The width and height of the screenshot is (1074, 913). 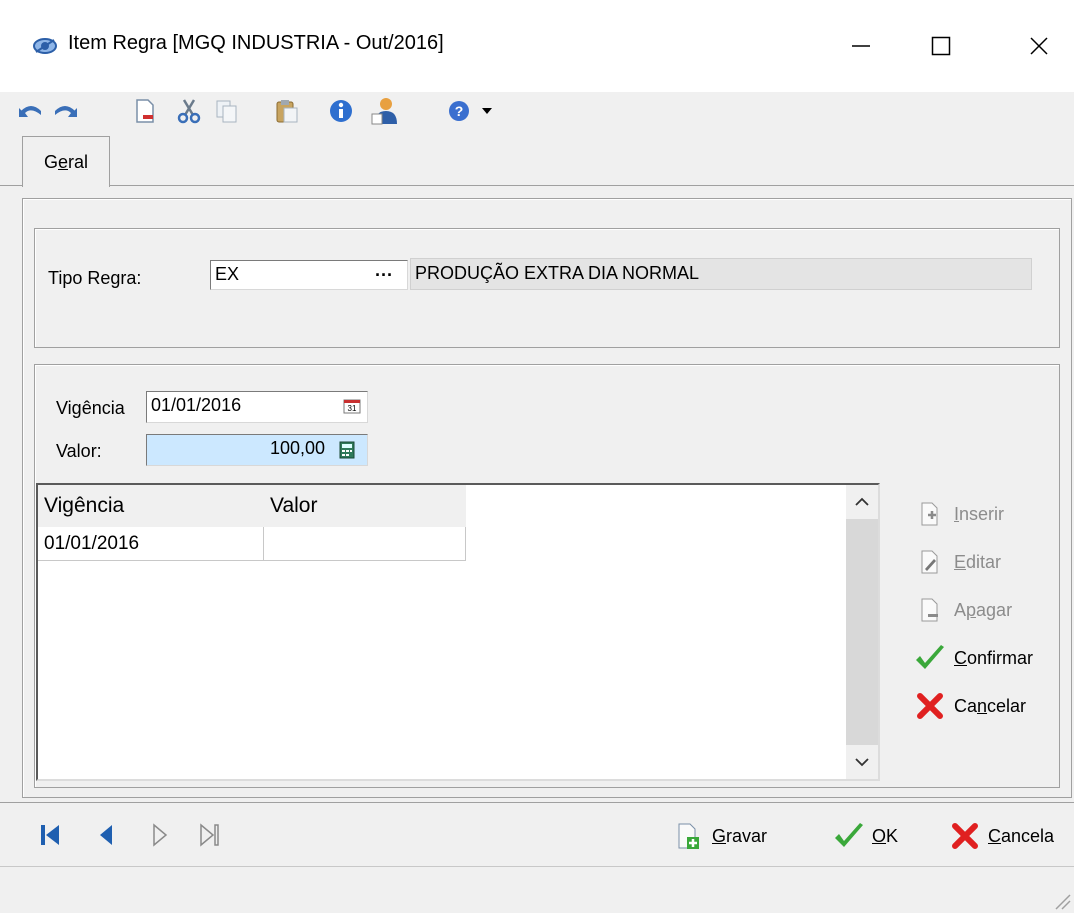 What do you see at coordinates (45, 46) in the screenshot?
I see `app-icon` at bounding box center [45, 46].